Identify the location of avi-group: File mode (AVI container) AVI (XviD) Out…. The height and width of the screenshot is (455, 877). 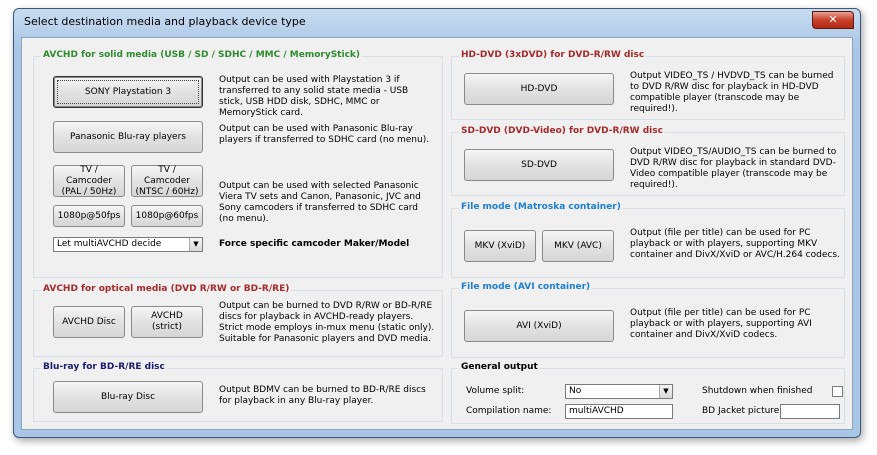
(648, 320).